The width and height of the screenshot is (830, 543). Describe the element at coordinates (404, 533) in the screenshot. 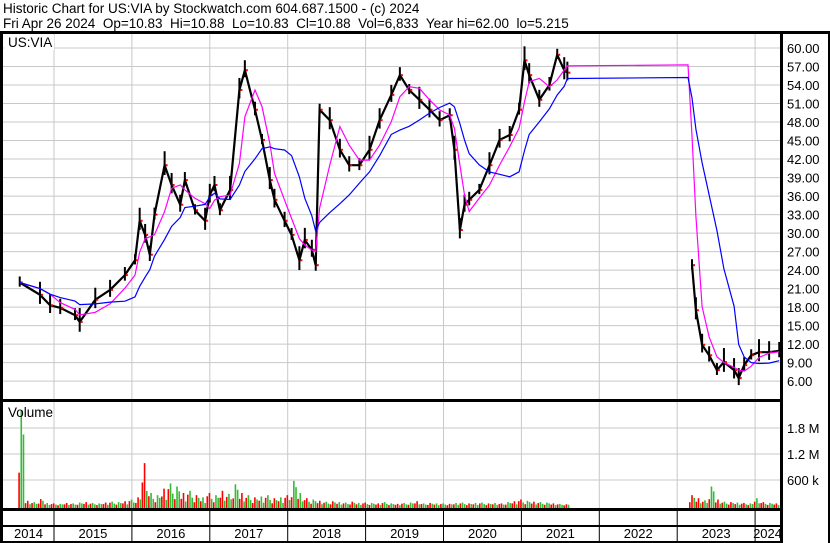

I see `year-label: 2019` at that location.